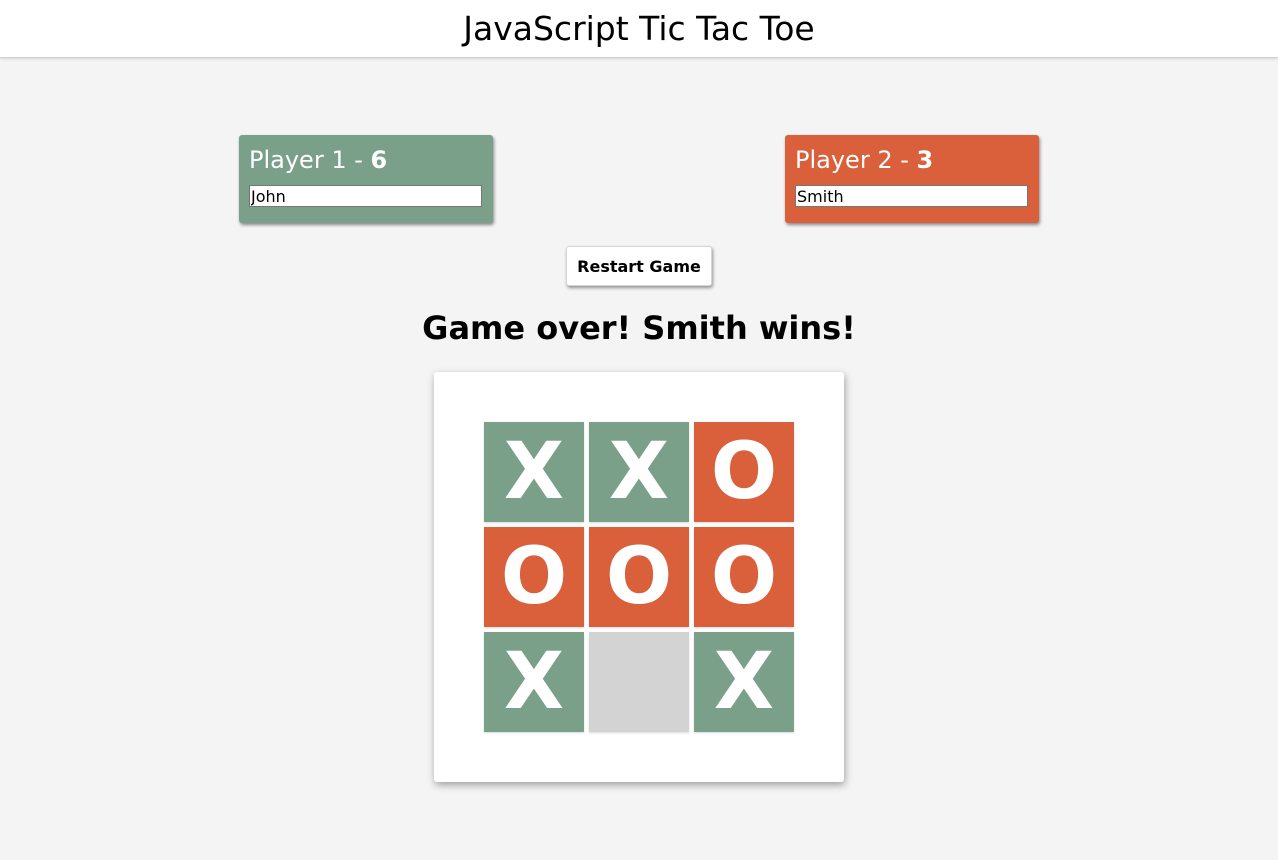 This screenshot has height=860, width=1278. What do you see at coordinates (534, 472) in the screenshot?
I see `board-cell-1: X` at bounding box center [534, 472].